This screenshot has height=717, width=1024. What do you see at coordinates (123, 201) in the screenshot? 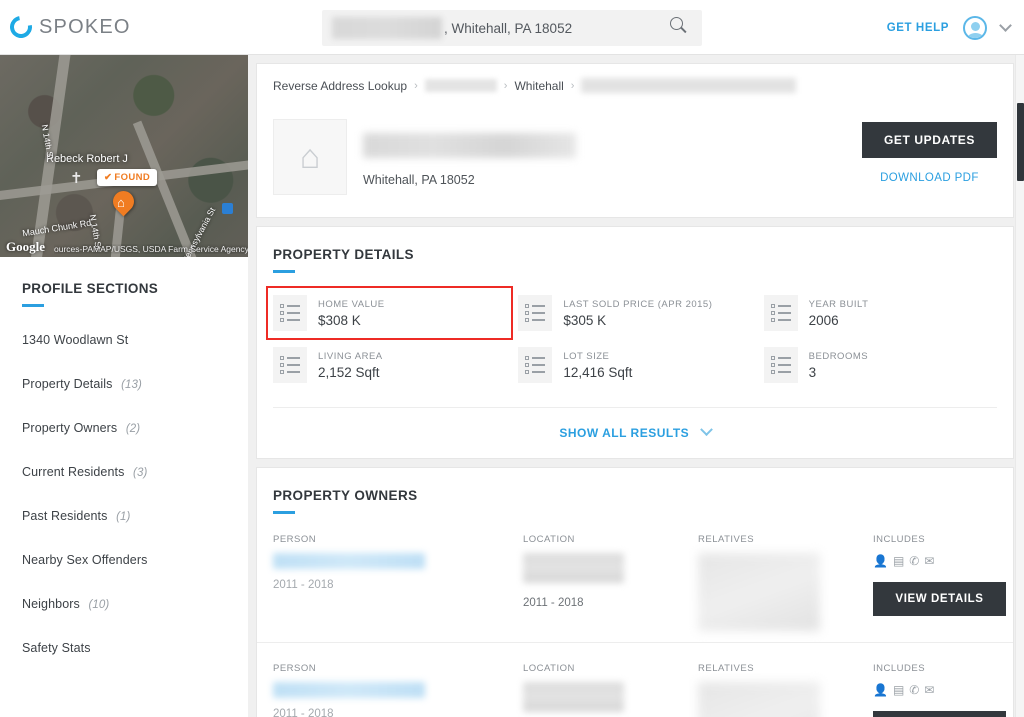
I see `map-marker-icon` at bounding box center [123, 201].